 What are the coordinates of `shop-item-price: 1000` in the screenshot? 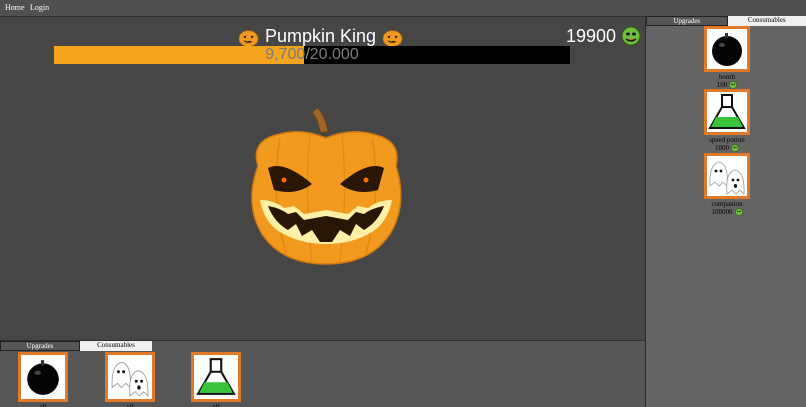 It's located at (727, 148).